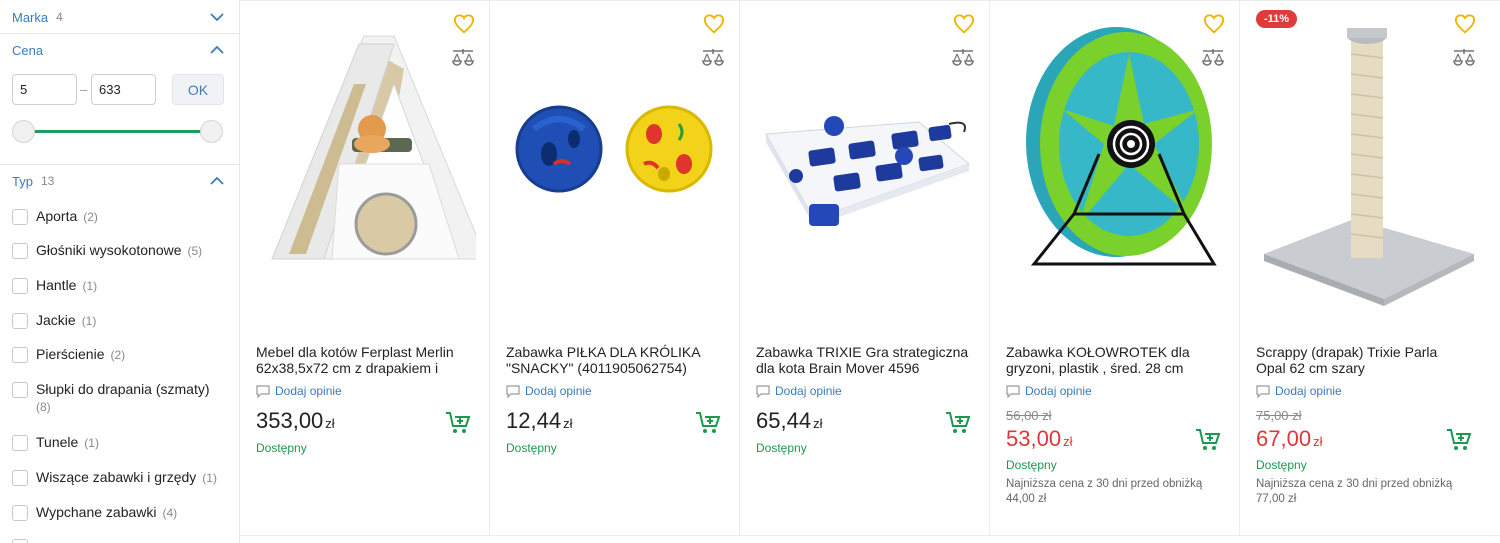  I want to click on product-price: 67,00 zł, so click(1289, 438).